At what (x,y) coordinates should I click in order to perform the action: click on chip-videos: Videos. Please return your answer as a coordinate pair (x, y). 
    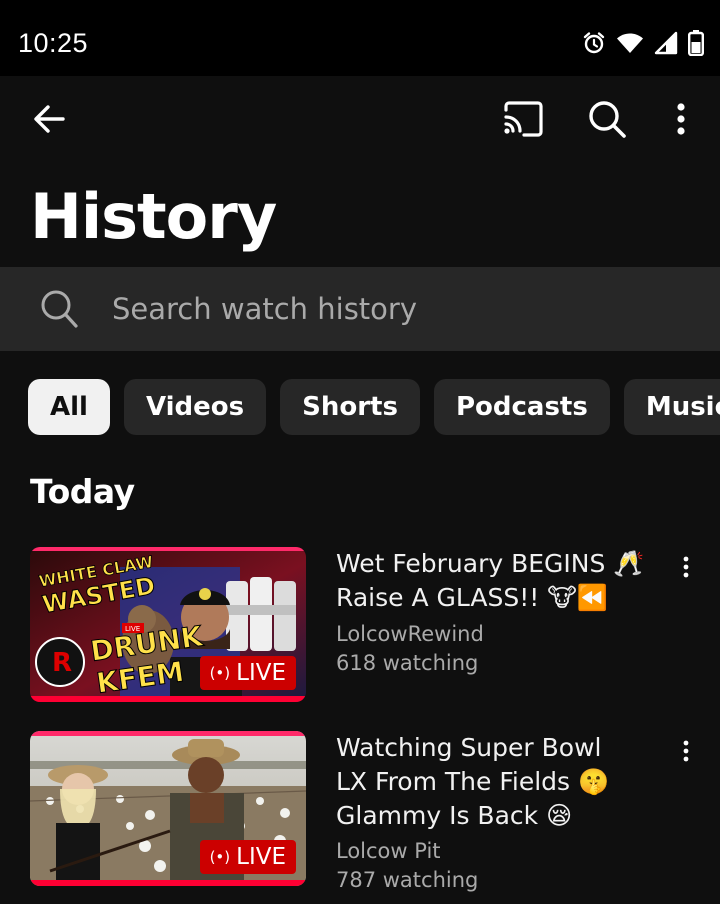
    Looking at the image, I should click on (195, 407).